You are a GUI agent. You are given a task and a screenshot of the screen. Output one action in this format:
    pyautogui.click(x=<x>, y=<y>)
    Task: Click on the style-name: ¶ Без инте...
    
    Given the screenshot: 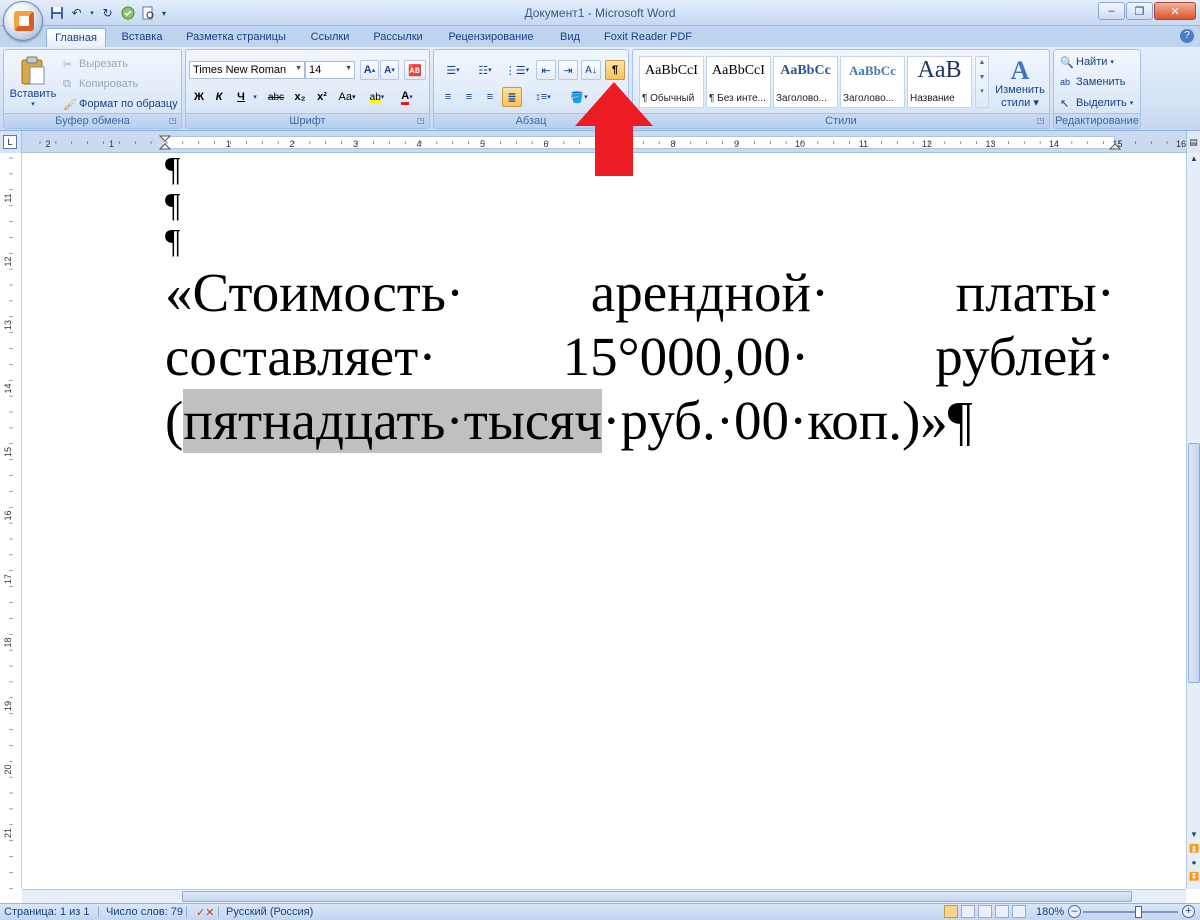 What is the action you would take?
    pyautogui.click(x=737, y=98)
    